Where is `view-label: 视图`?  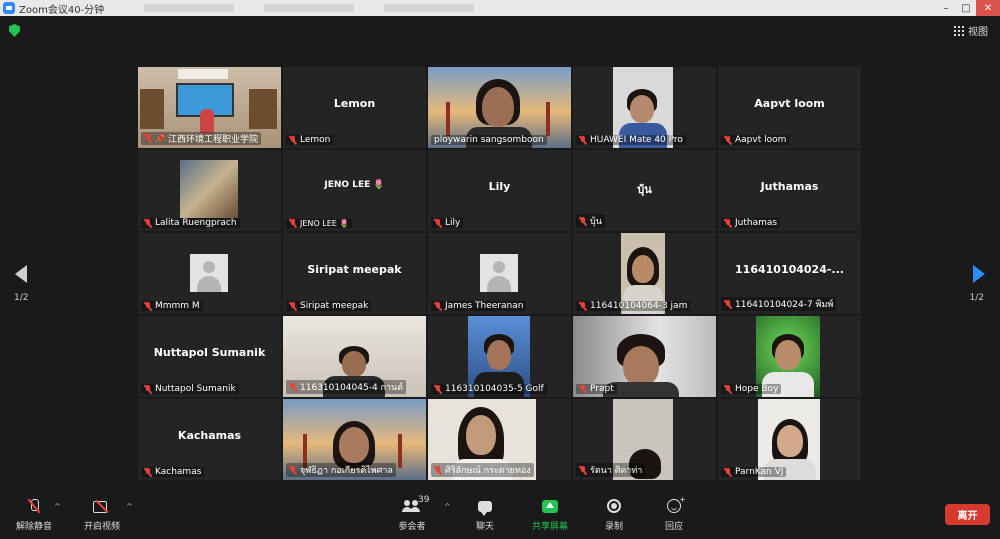
view-label: 视图 is located at coordinates (978, 32).